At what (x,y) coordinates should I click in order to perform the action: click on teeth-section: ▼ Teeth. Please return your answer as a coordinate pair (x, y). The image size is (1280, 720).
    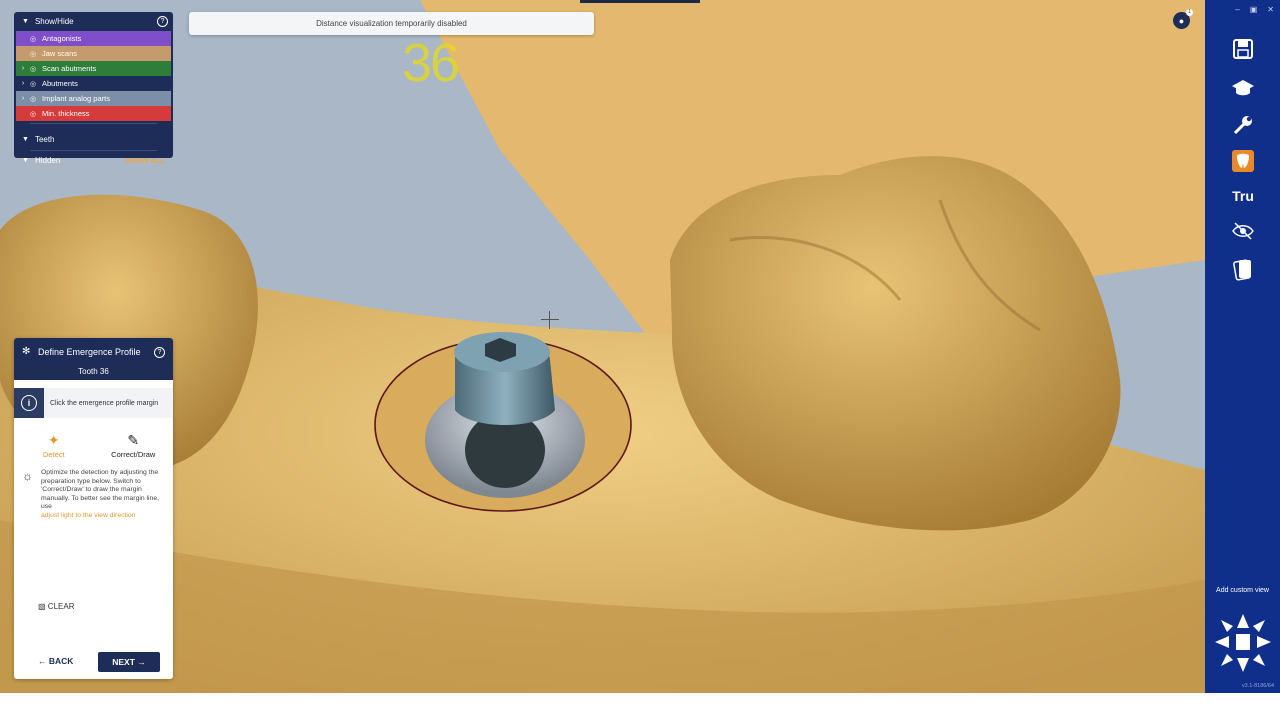
    Looking at the image, I should click on (93, 139).